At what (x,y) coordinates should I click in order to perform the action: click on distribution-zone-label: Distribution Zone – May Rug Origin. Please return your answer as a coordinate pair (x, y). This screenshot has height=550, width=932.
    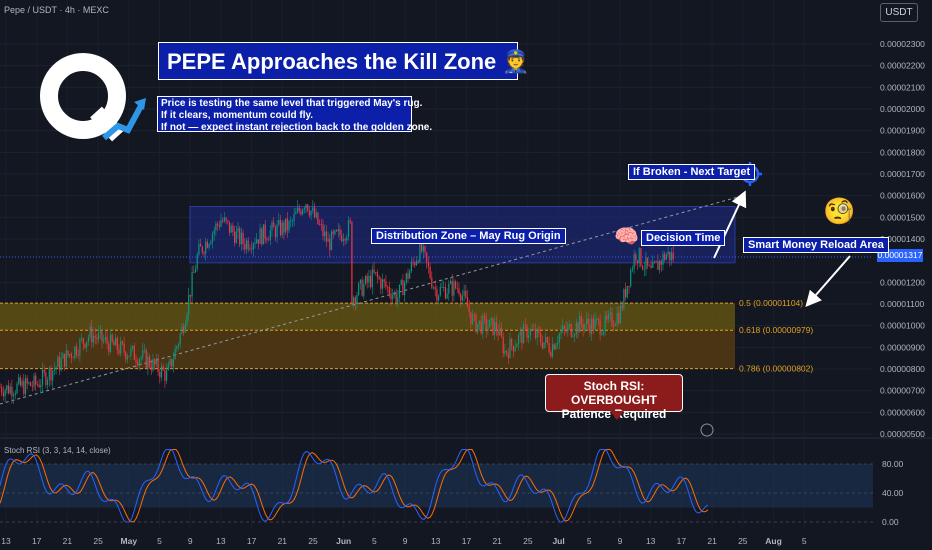
    Looking at the image, I should click on (468, 236).